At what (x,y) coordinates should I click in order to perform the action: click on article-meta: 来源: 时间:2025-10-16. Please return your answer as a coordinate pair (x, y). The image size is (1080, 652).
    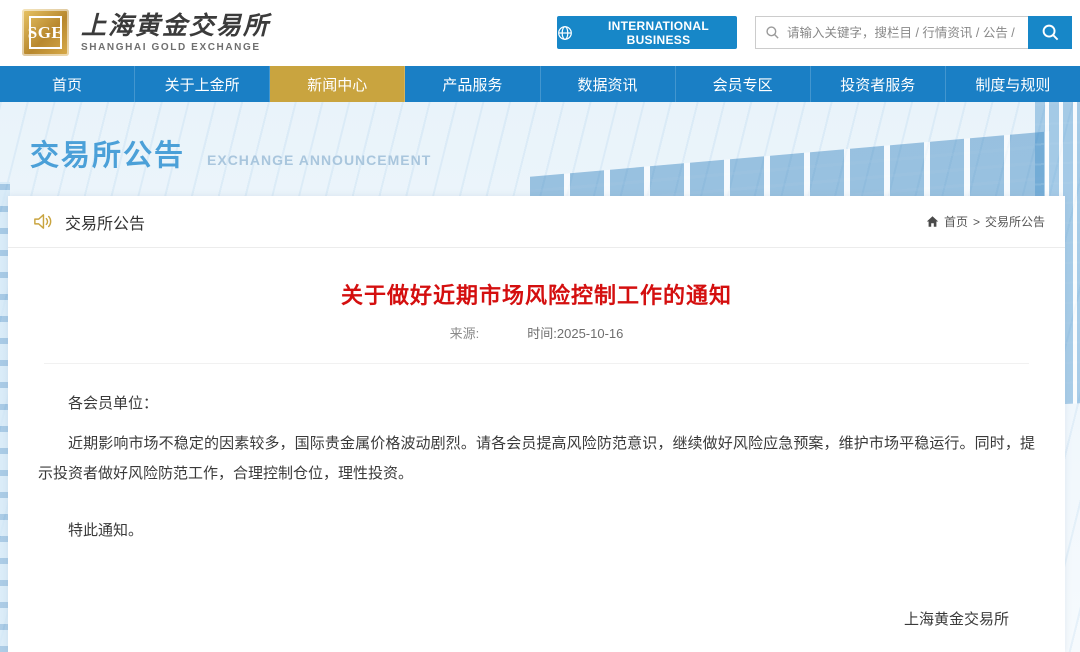
    Looking at the image, I should click on (536, 332).